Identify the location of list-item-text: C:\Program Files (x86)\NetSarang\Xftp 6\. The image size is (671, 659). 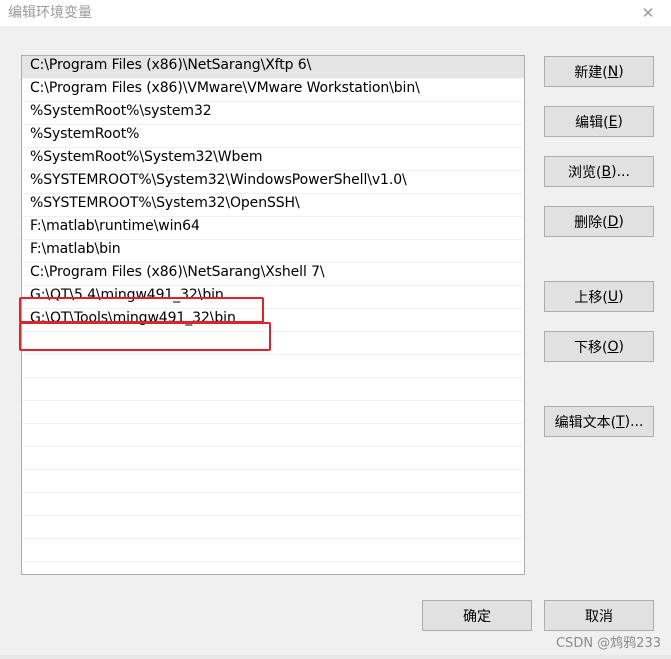
(171, 65).